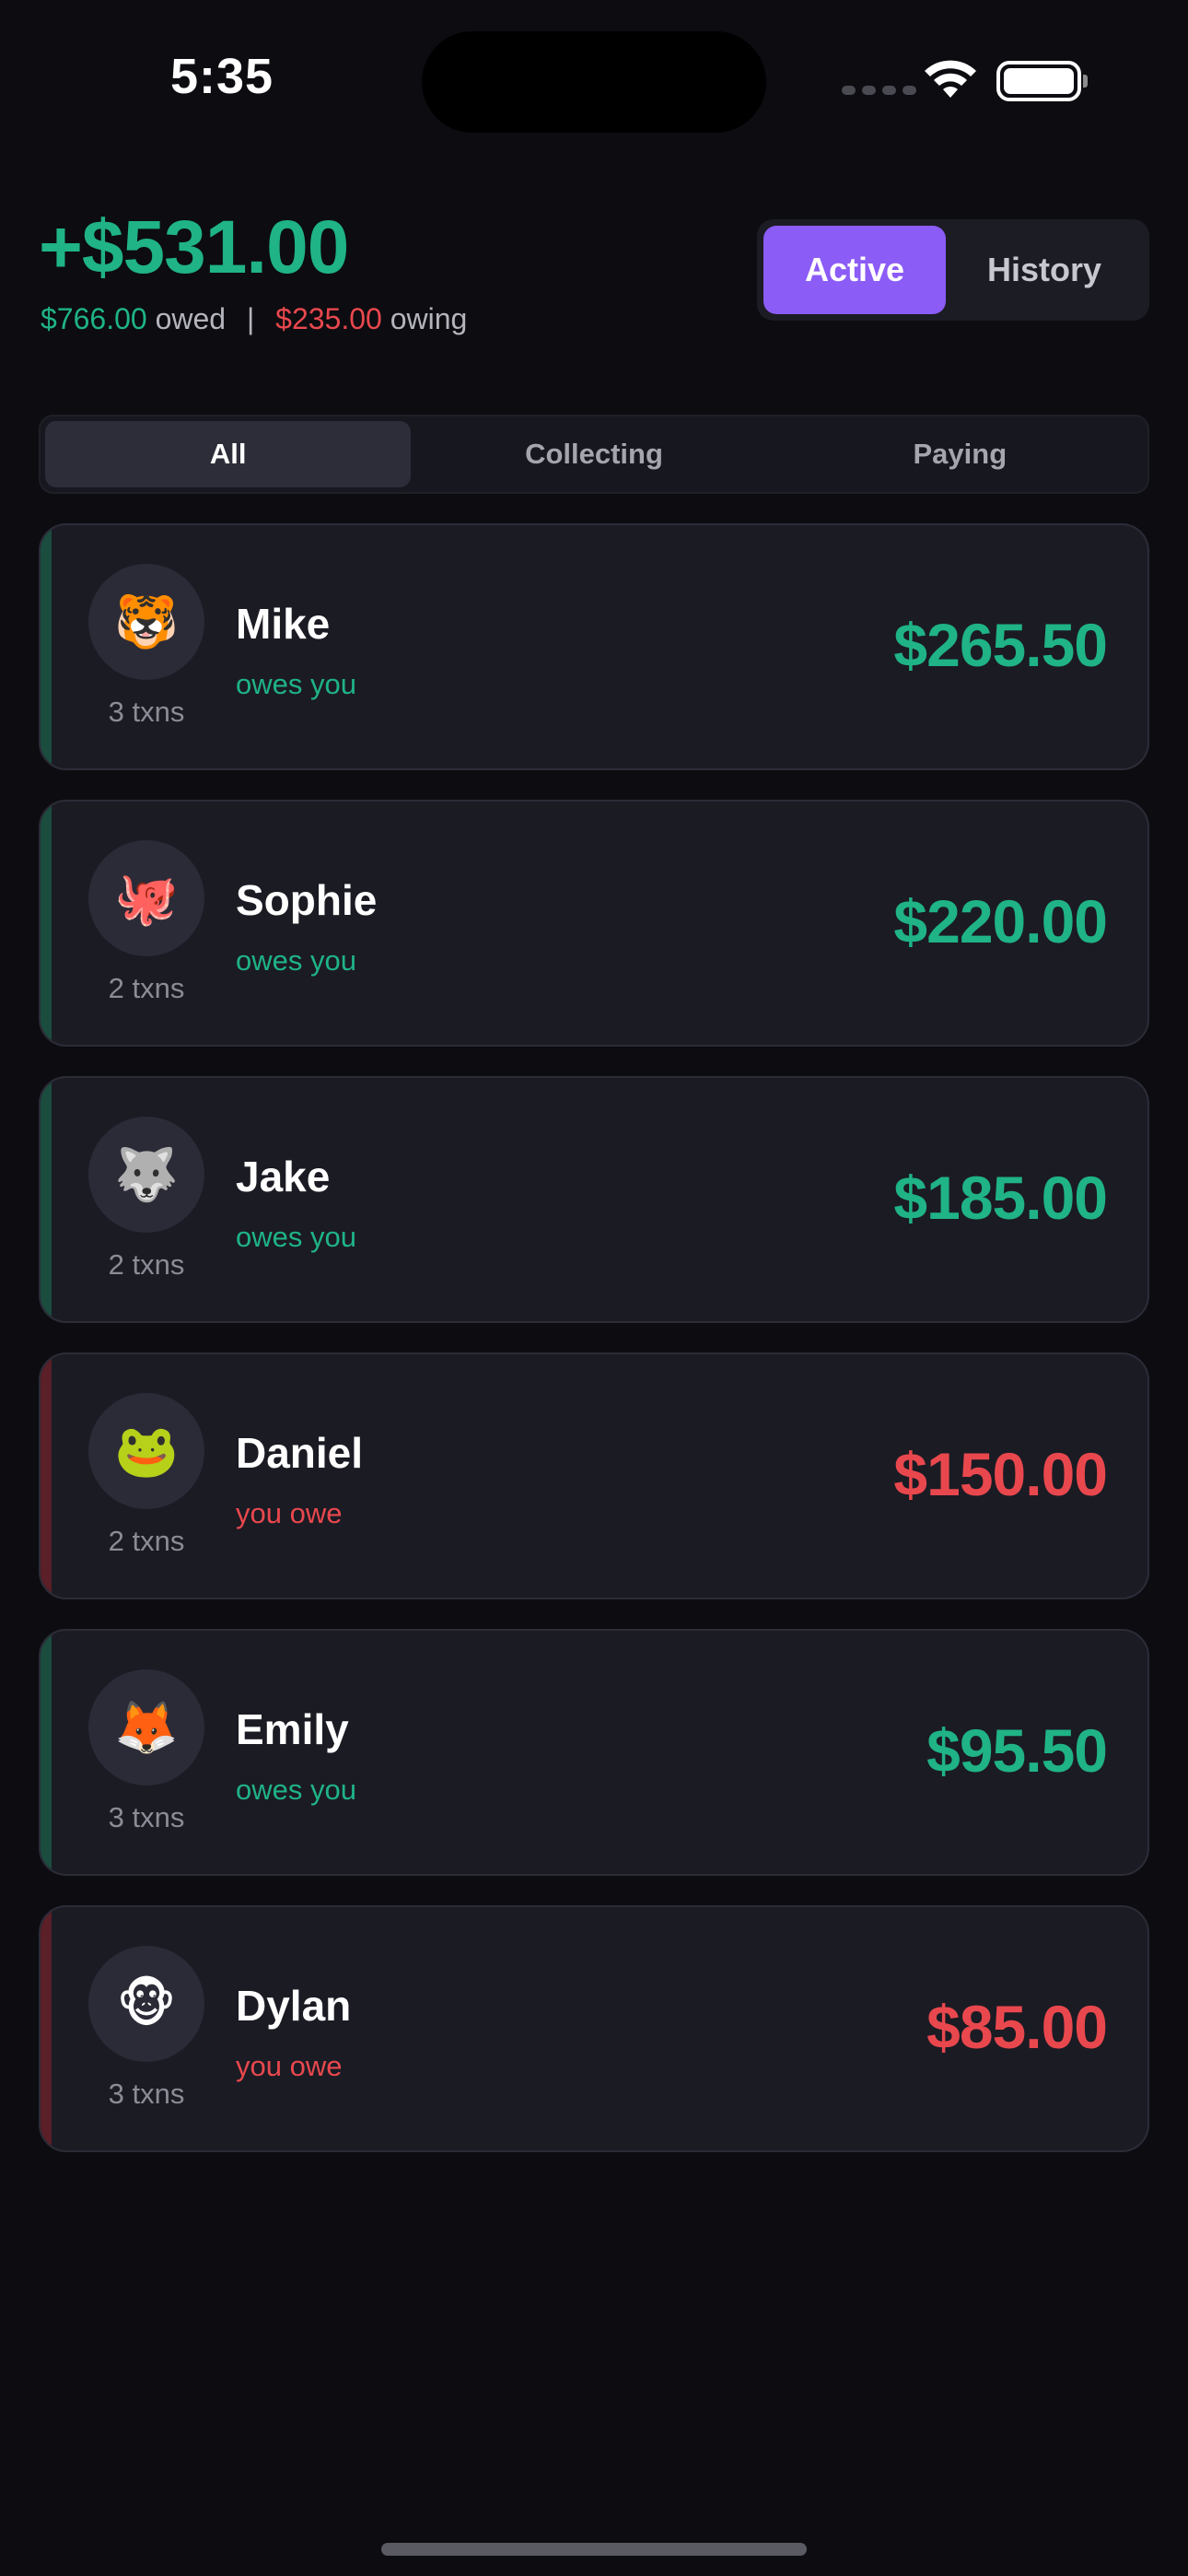 This screenshot has height=2576, width=1188. Describe the element at coordinates (594, 646) in the screenshot. I see `person-card: 🐯 3 txns Mike owes you $265.50` at that location.